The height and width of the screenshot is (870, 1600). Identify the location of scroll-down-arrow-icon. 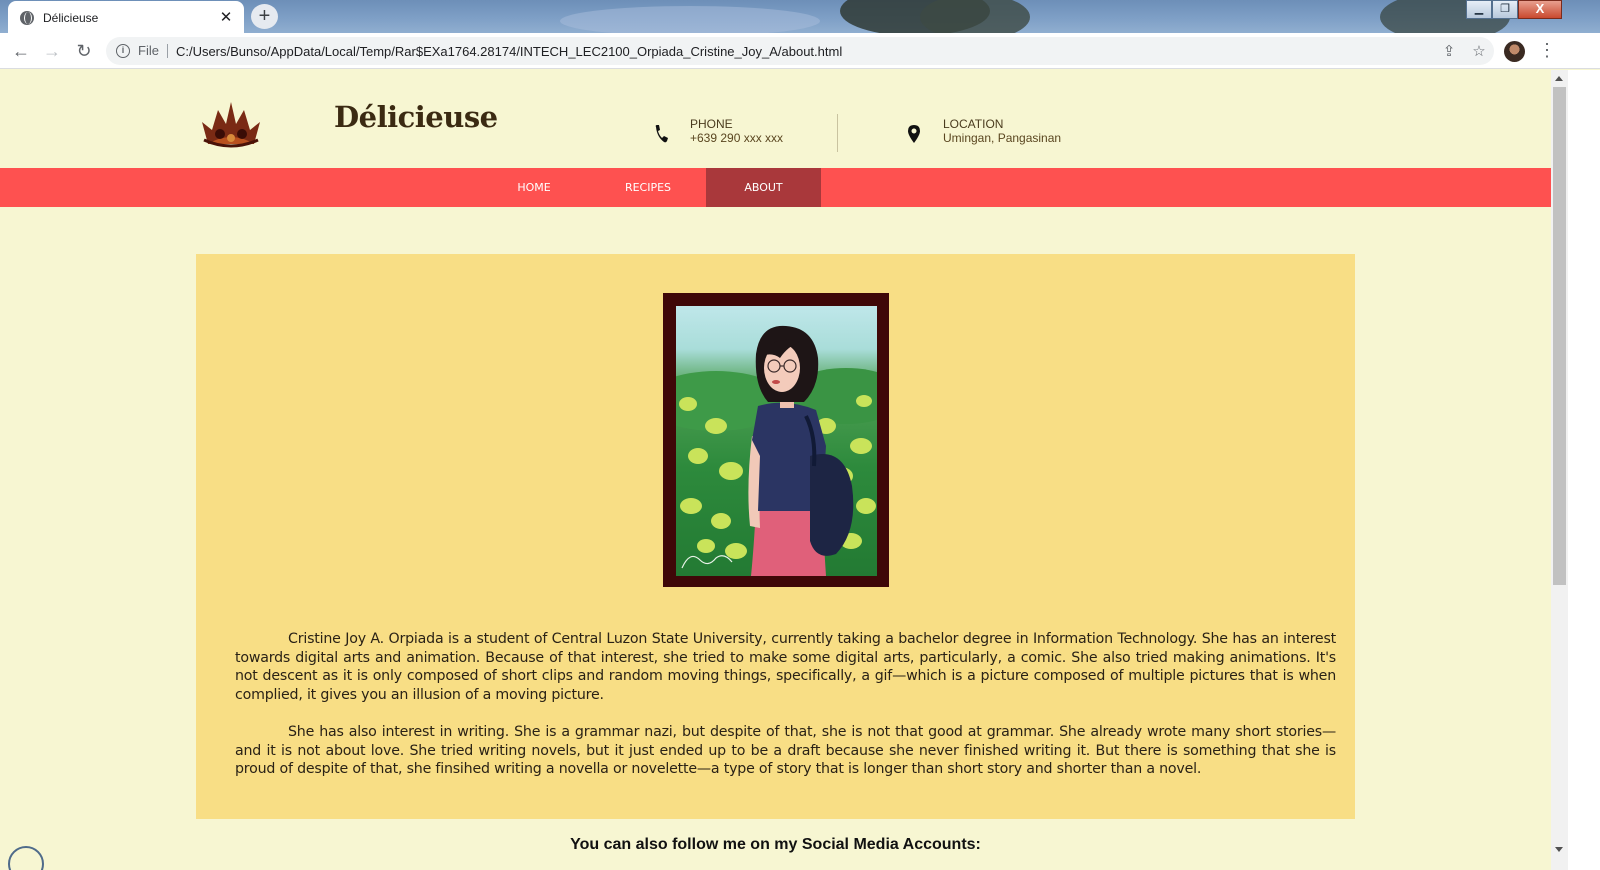
(1559, 849).